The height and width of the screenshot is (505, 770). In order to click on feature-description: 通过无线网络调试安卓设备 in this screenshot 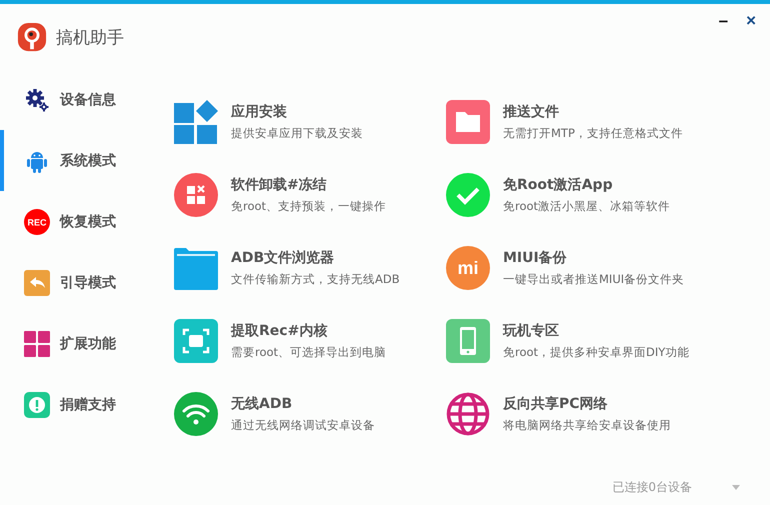, I will do `click(303, 425)`.